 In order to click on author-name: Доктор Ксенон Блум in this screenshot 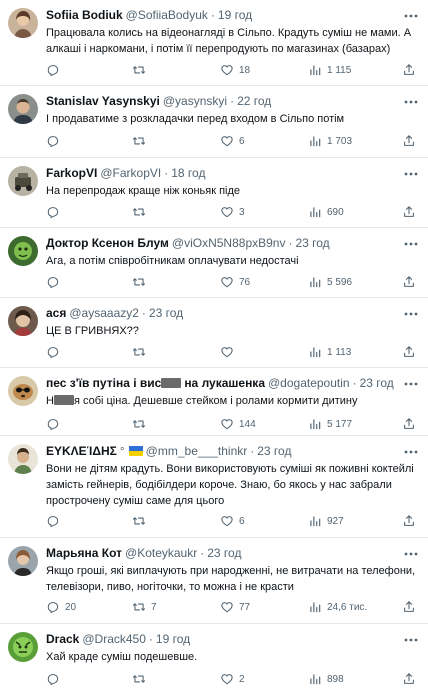, I will do `click(107, 243)`.